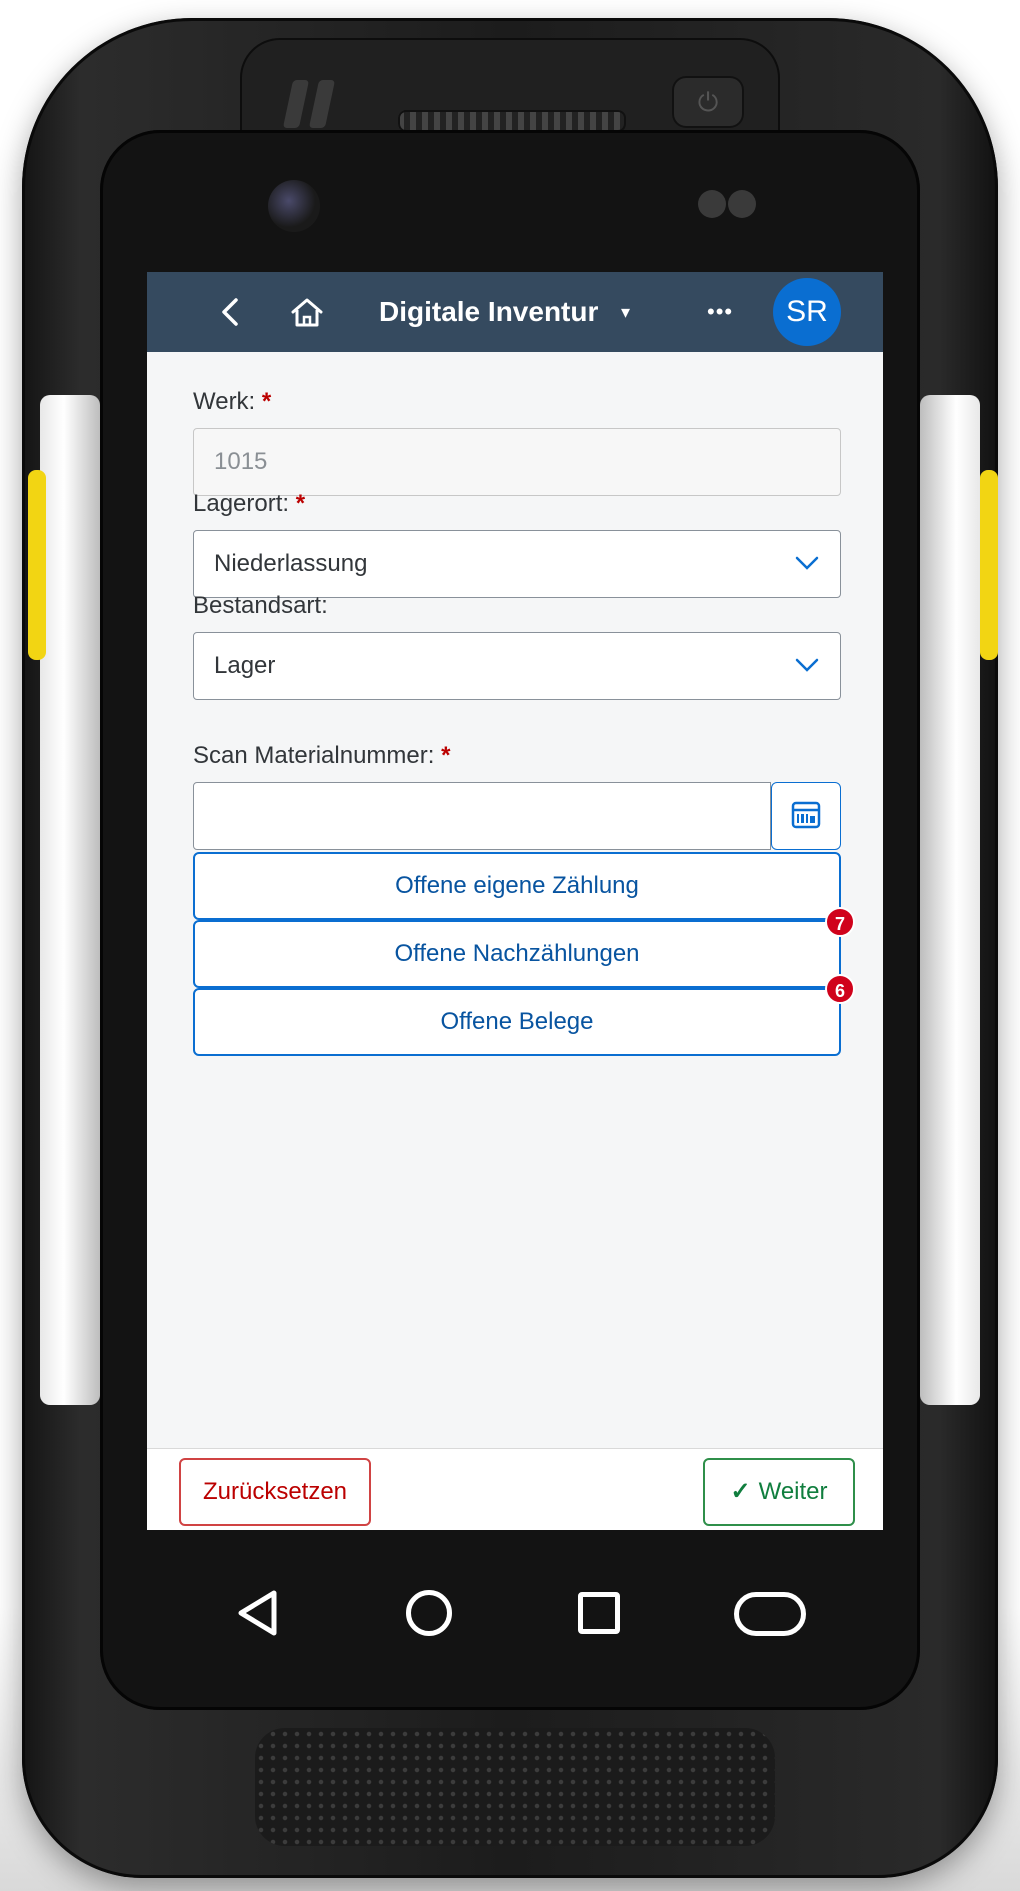 The image size is (1020, 1891). I want to click on open-documents-button: Offene Belege, so click(517, 1022).